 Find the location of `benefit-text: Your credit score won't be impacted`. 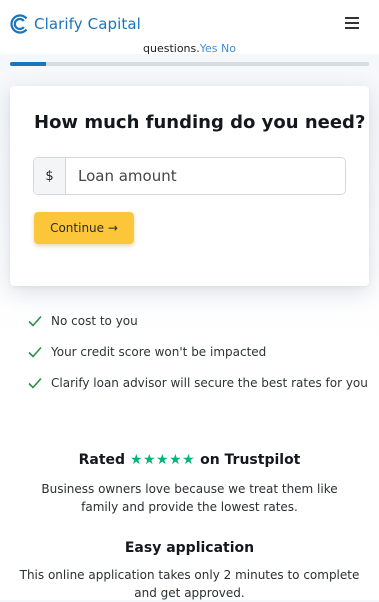

benefit-text: Your credit score won't be impacted is located at coordinates (159, 351).